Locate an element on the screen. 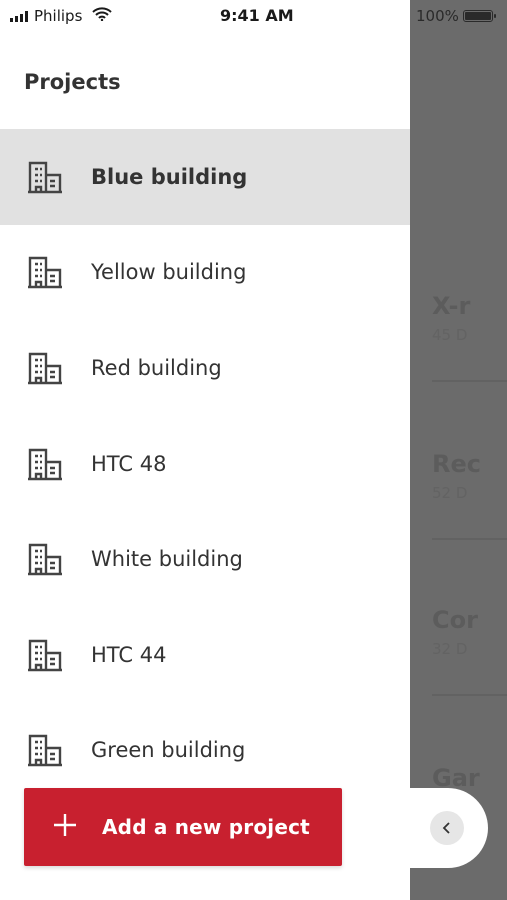 The width and height of the screenshot is (507, 900). project-item-white-building: White building is located at coordinates (205, 559).